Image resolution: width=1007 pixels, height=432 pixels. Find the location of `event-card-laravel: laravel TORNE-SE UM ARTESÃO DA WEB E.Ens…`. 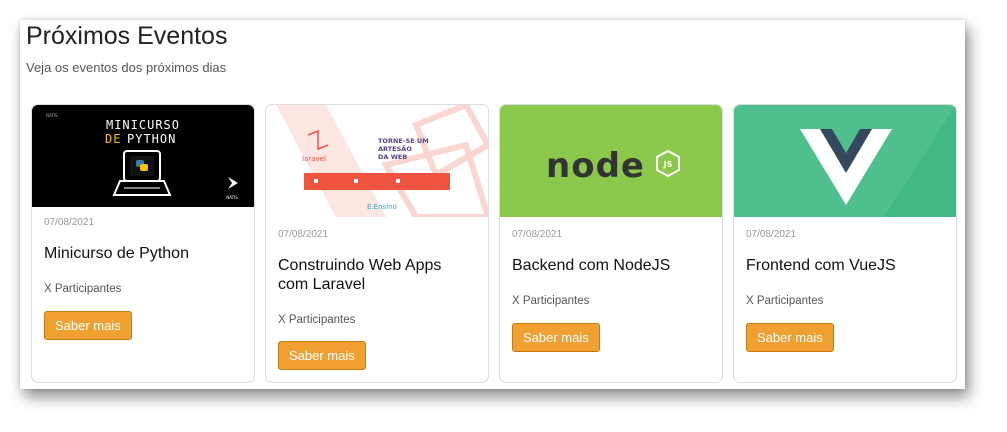

event-card-laravel: laravel TORNE-SE UM ARTESÃO DA WEB E.Ens… is located at coordinates (377, 243).